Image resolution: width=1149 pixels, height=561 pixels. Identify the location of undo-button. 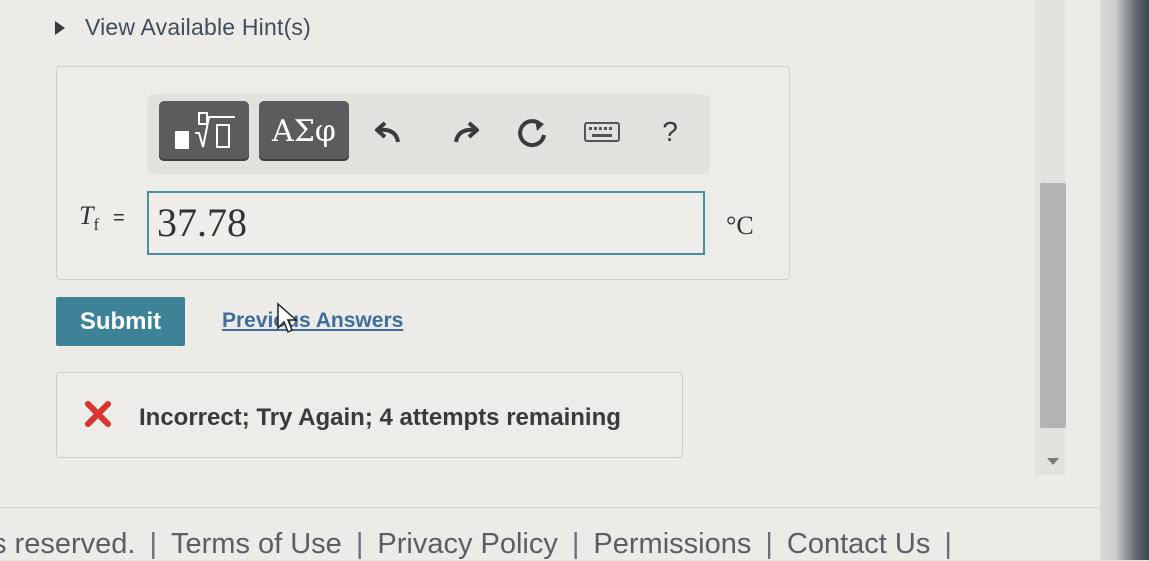
(389, 132).